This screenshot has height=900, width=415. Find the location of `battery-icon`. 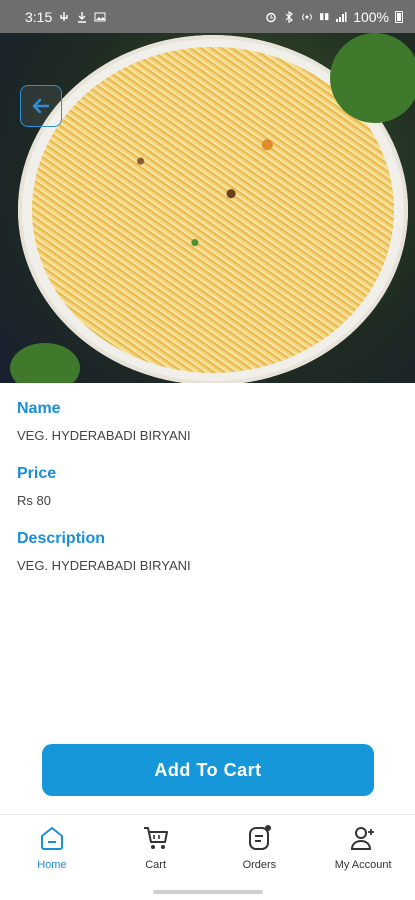

battery-icon is located at coordinates (399, 16).